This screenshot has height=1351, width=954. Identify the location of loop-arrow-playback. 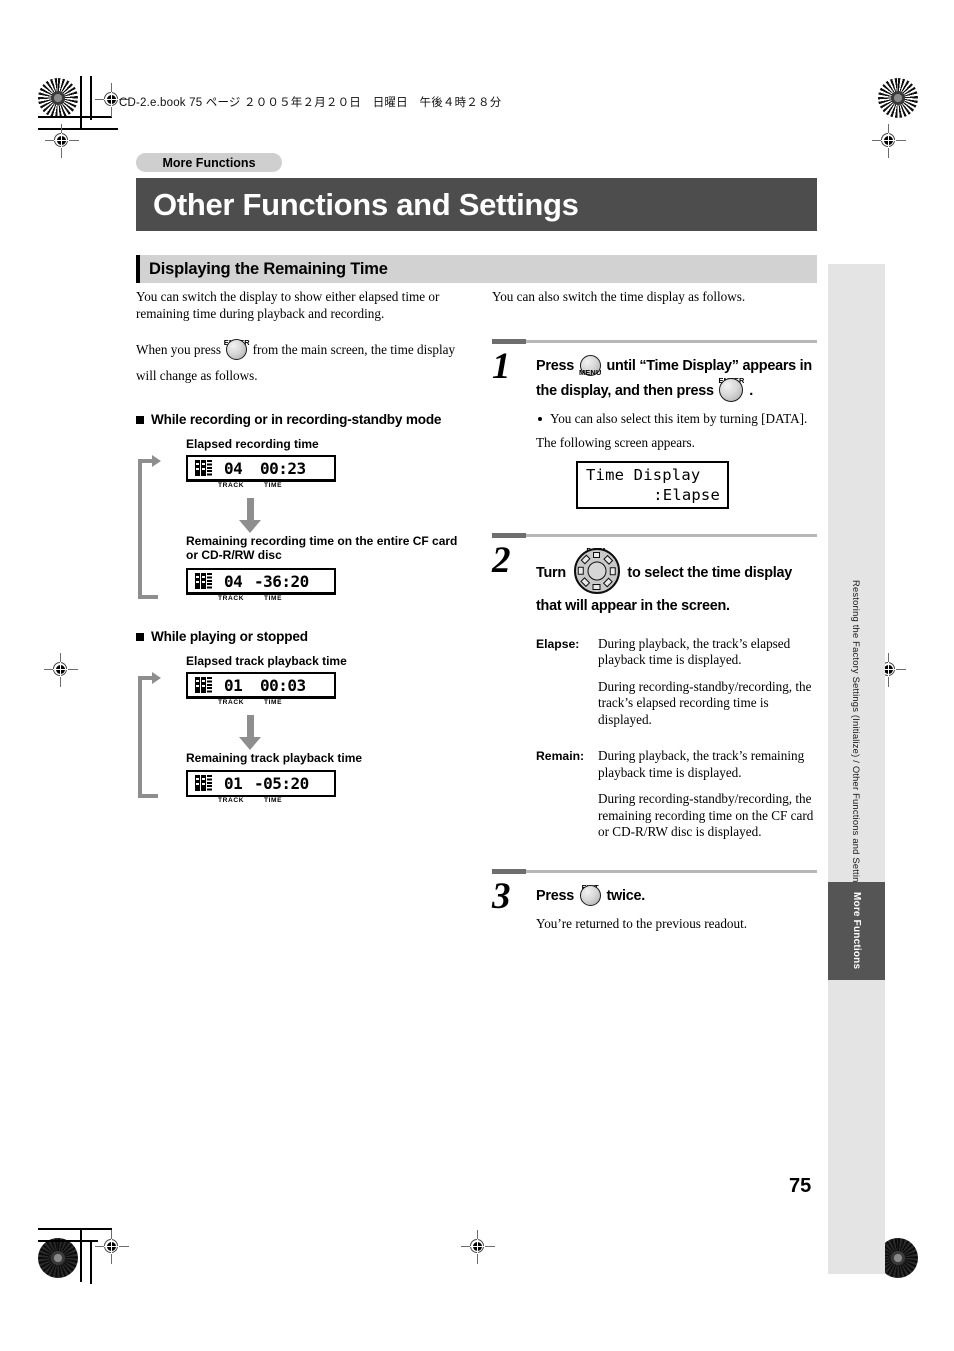
(149, 734).